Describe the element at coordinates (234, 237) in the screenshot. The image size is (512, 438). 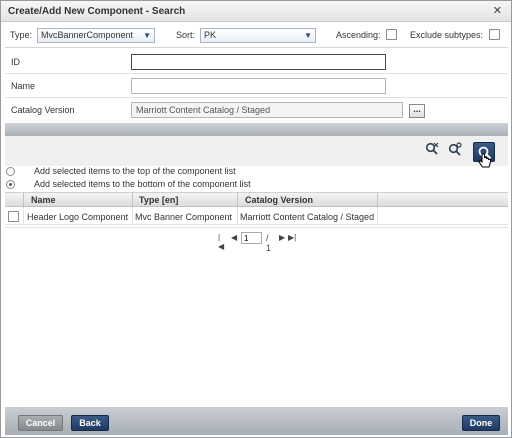
I see `prev-page-icon: ◀` at that location.